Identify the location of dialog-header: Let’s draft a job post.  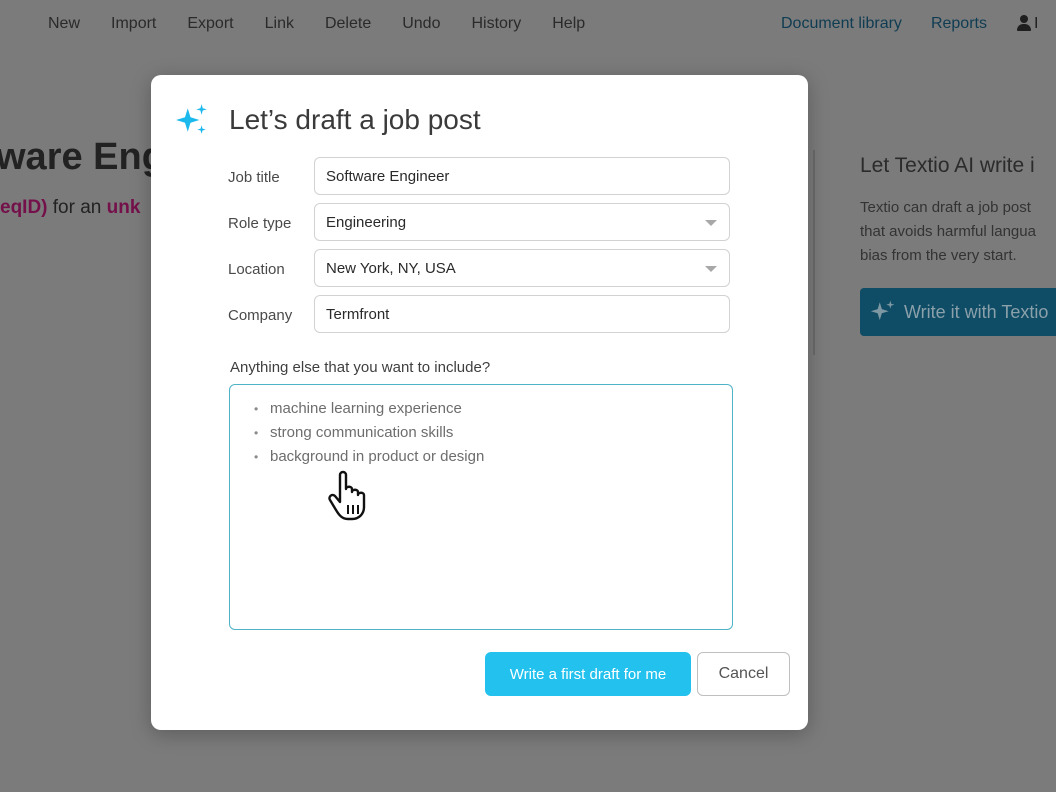
(328, 120).